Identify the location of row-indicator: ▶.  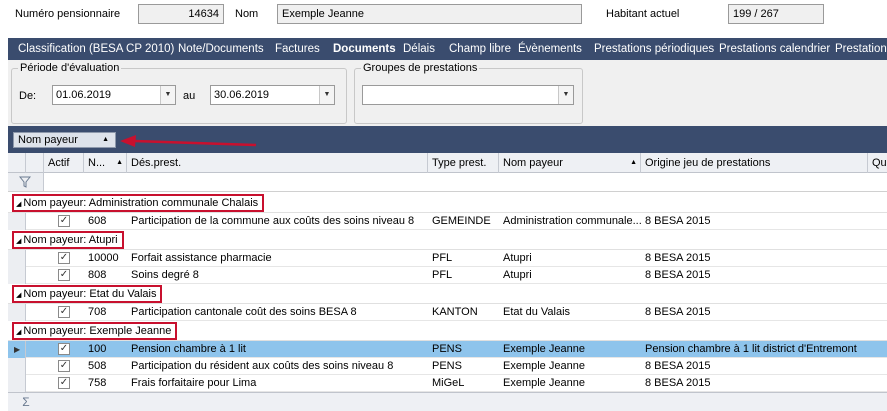
(17, 349).